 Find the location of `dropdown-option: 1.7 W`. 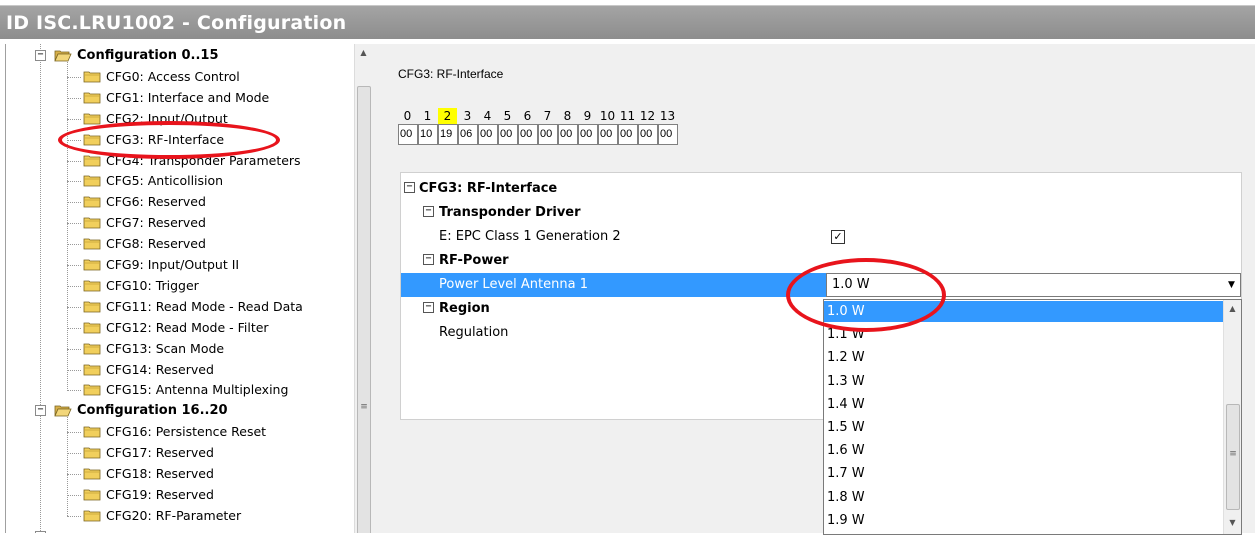

dropdown-option: 1.7 W is located at coordinates (1025, 473).